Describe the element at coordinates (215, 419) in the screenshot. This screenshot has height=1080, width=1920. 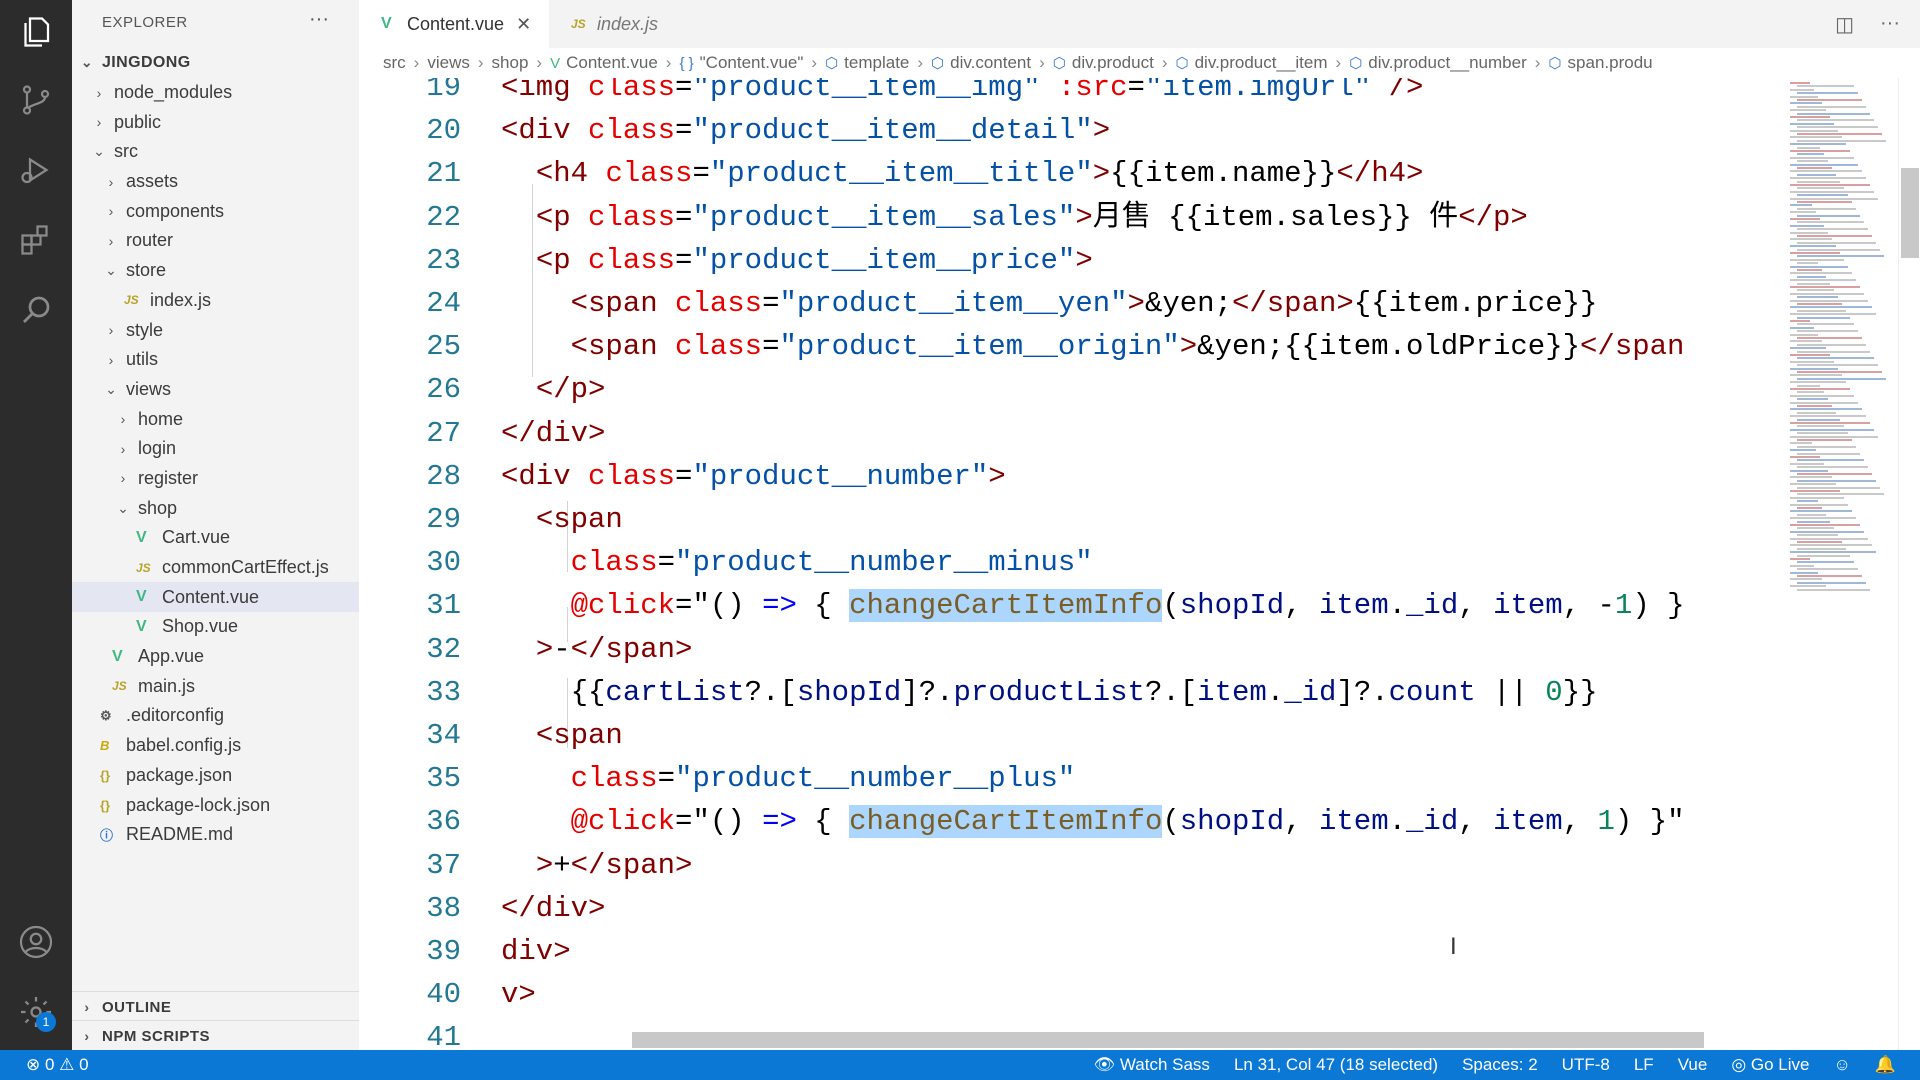
I see `tree-item: › home` at that location.